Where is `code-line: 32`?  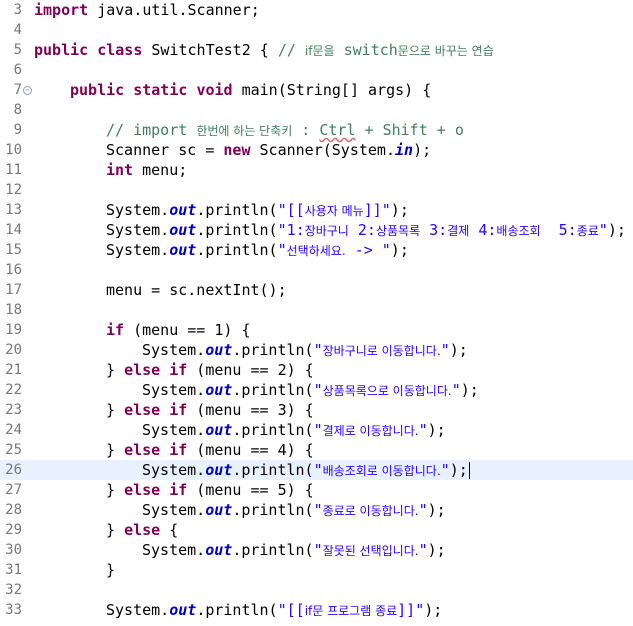
code-line: 32 is located at coordinates (316, 590).